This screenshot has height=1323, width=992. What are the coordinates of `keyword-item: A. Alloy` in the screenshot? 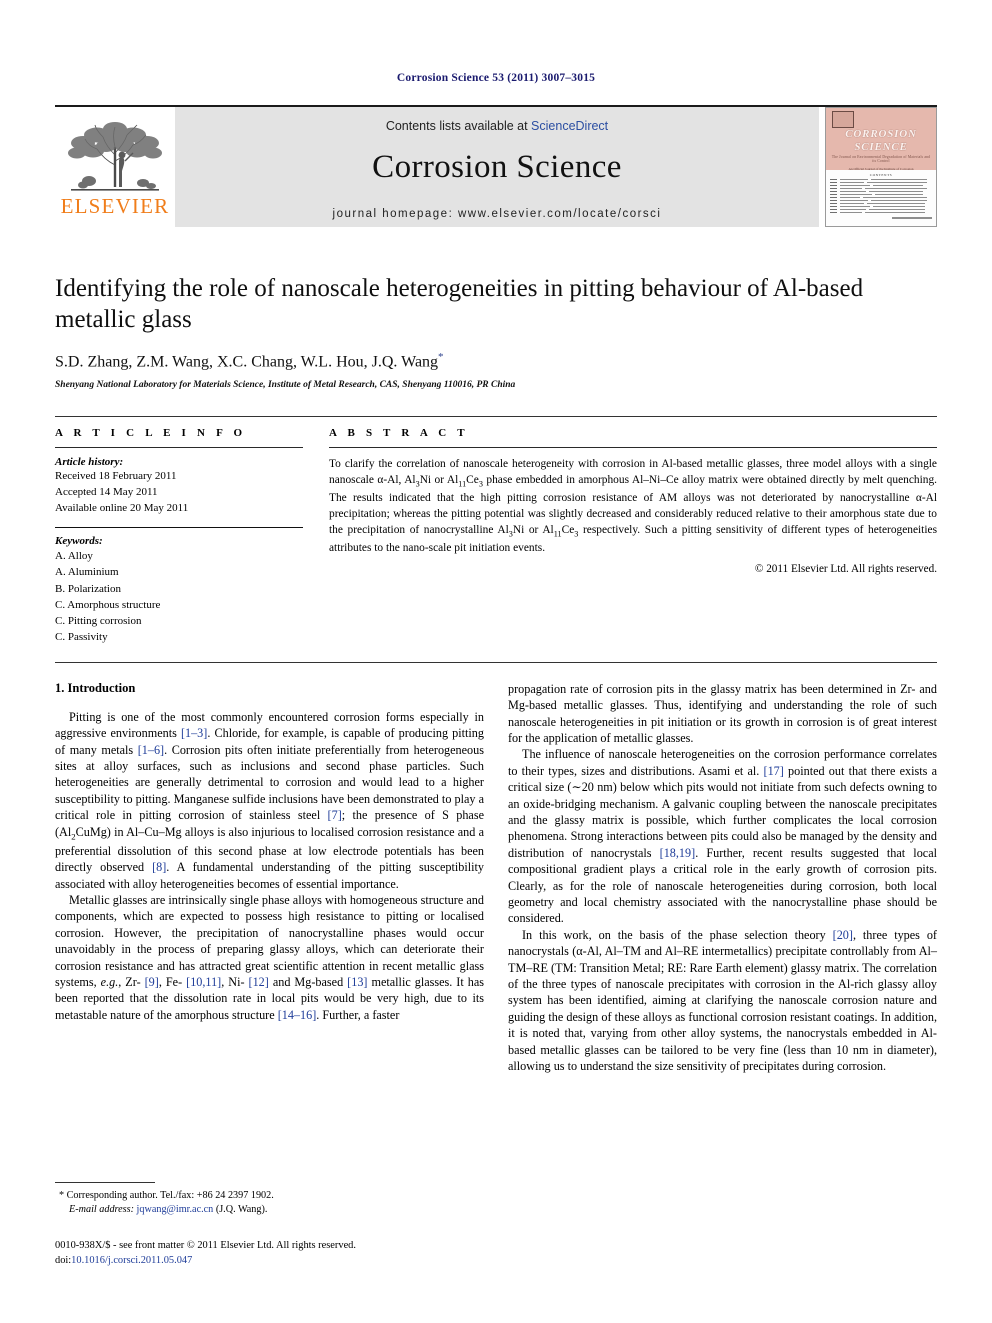 It's located at (74, 556).